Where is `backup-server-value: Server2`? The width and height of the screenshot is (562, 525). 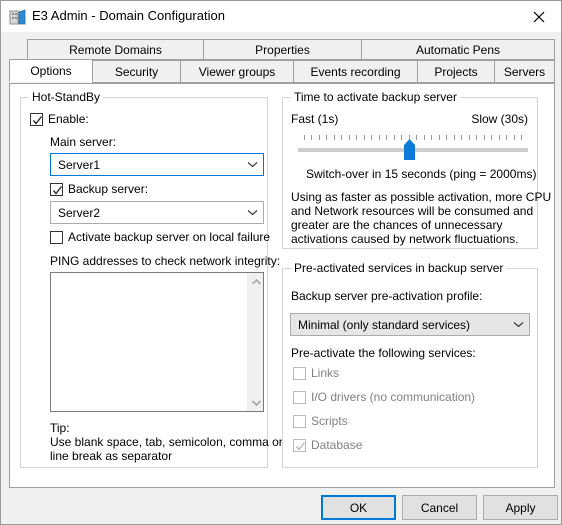
backup-server-value: Server2 is located at coordinates (79, 212).